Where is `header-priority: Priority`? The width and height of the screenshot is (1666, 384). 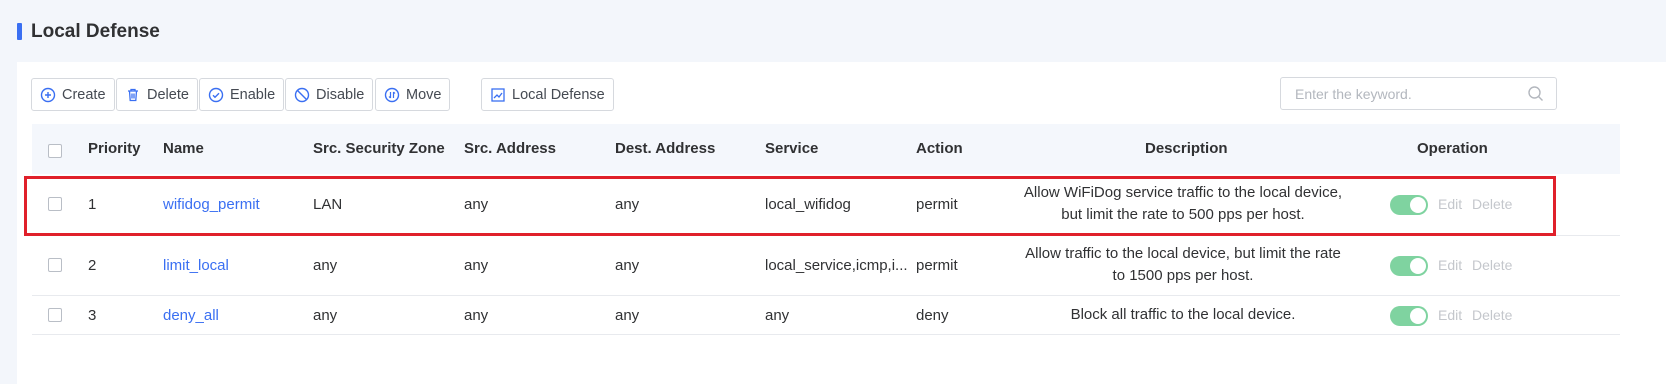 header-priority: Priority is located at coordinates (114, 148).